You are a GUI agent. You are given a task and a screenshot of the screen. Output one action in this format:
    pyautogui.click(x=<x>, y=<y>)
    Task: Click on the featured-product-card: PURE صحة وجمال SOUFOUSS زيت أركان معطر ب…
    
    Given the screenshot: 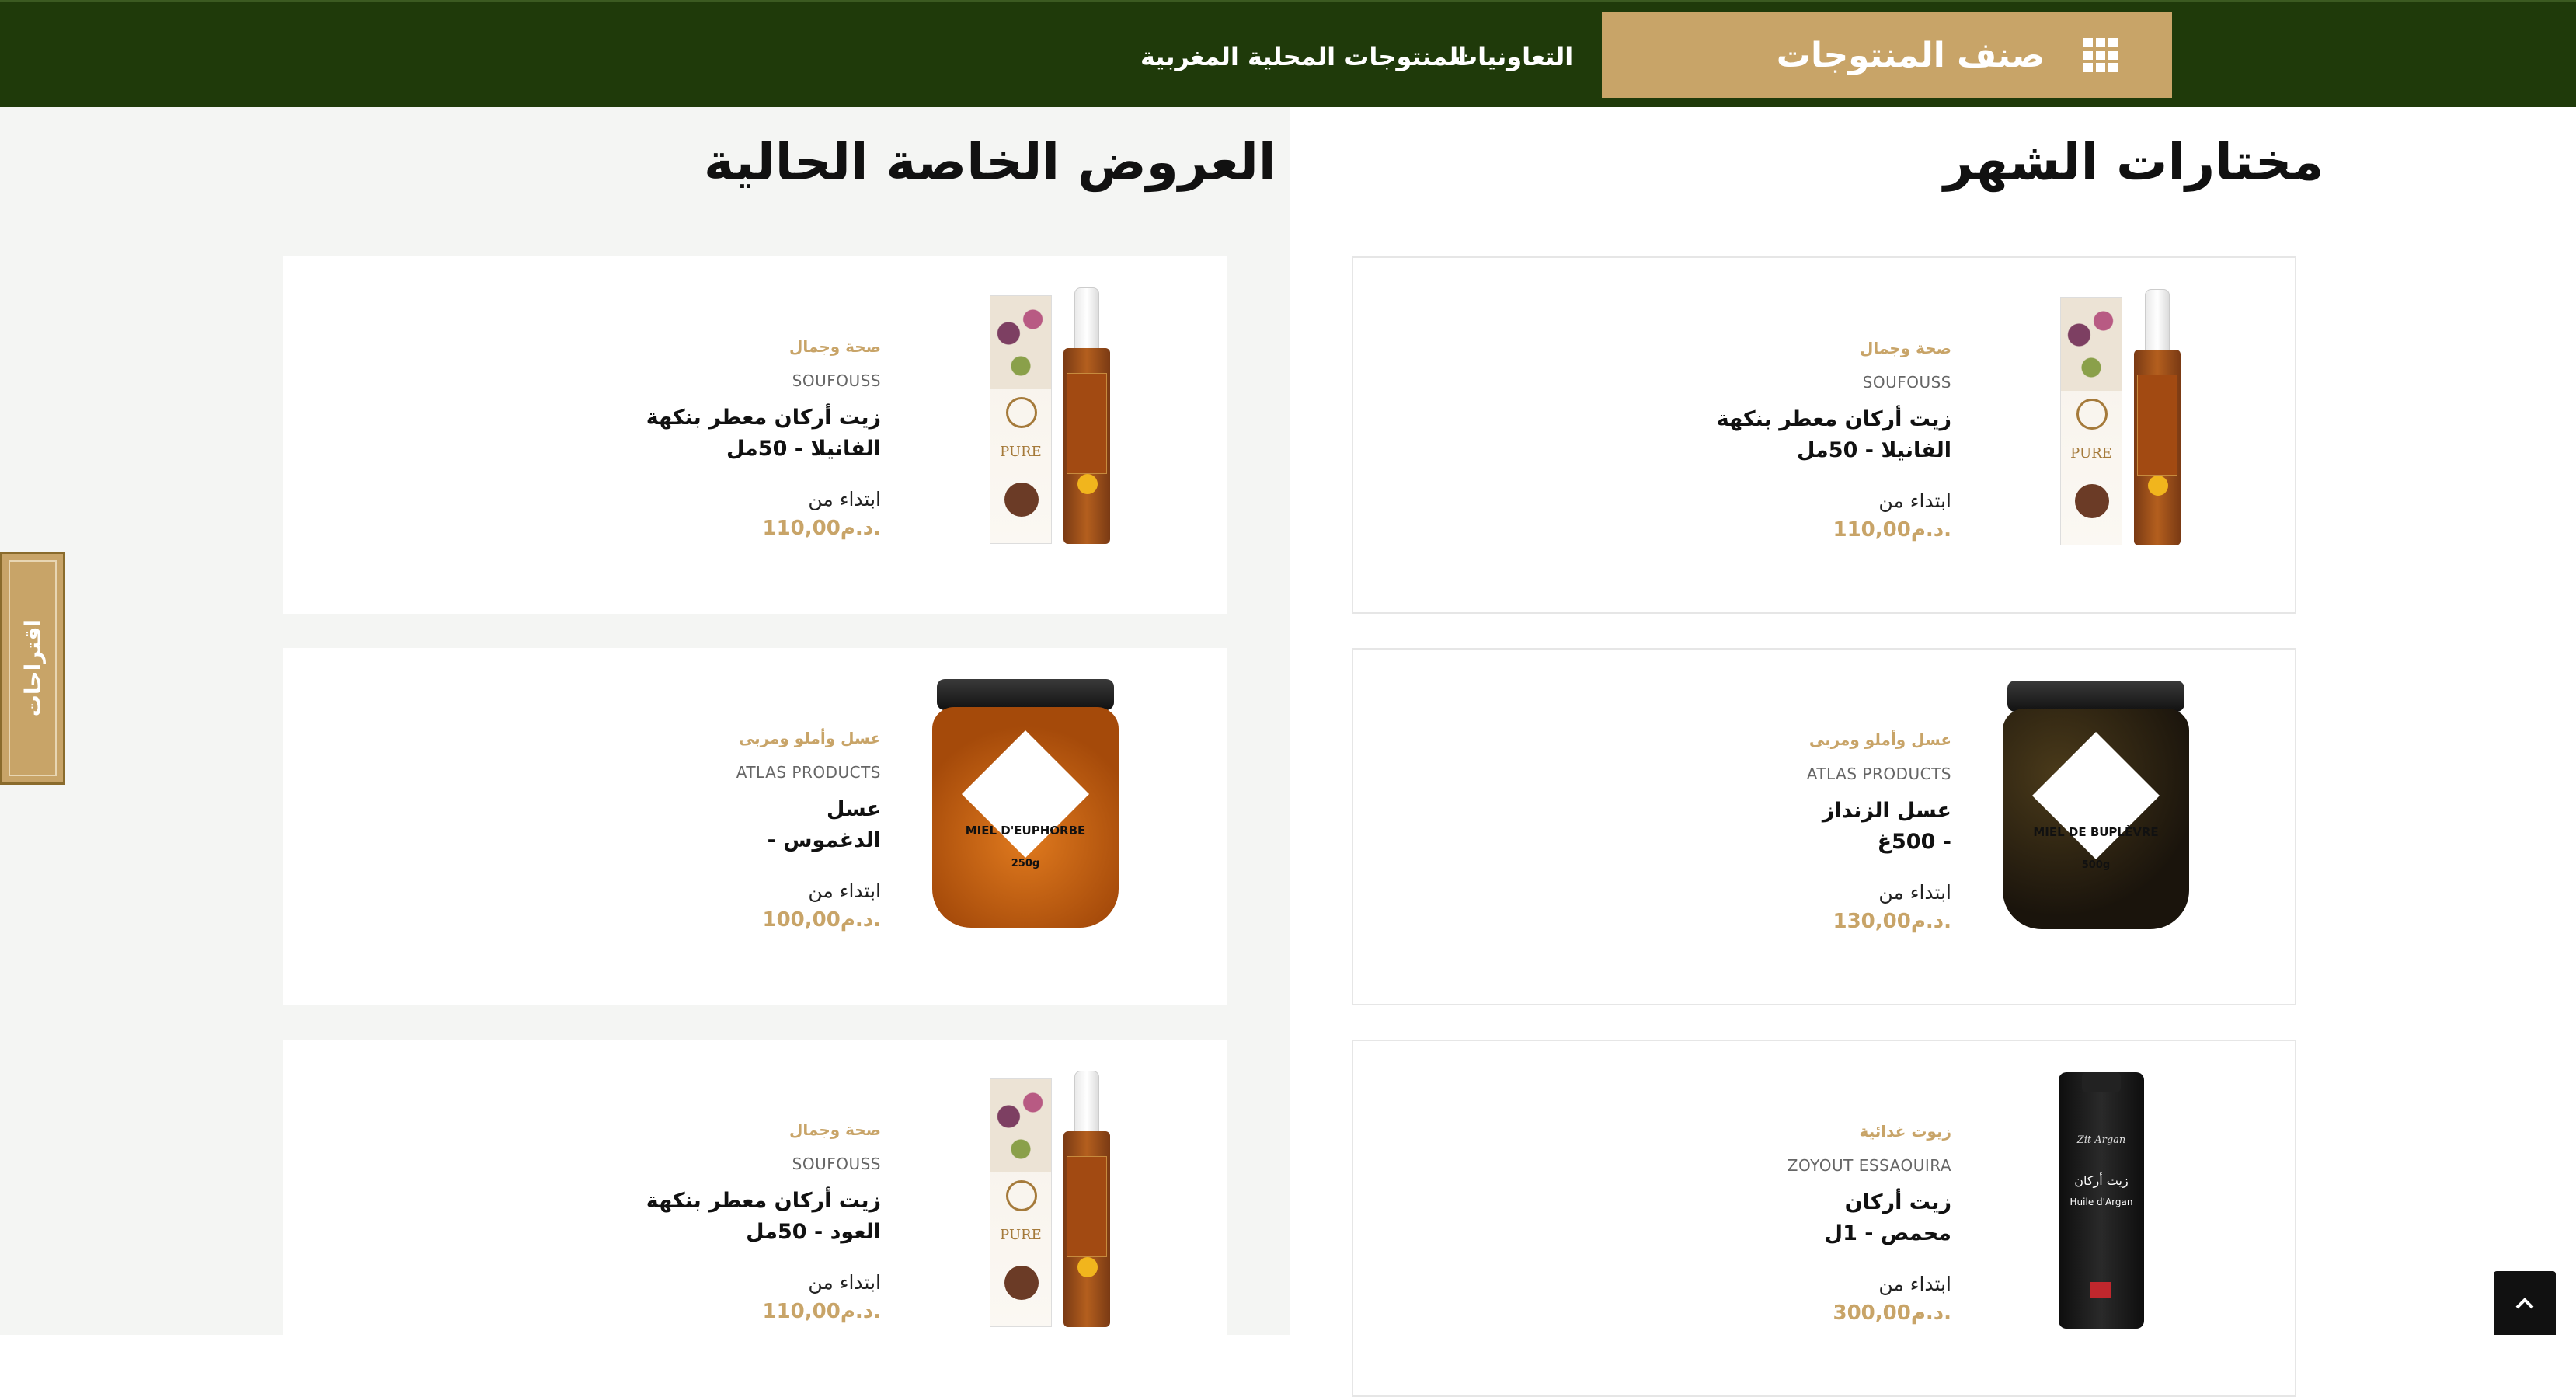 What is the action you would take?
    pyautogui.click(x=1824, y=435)
    